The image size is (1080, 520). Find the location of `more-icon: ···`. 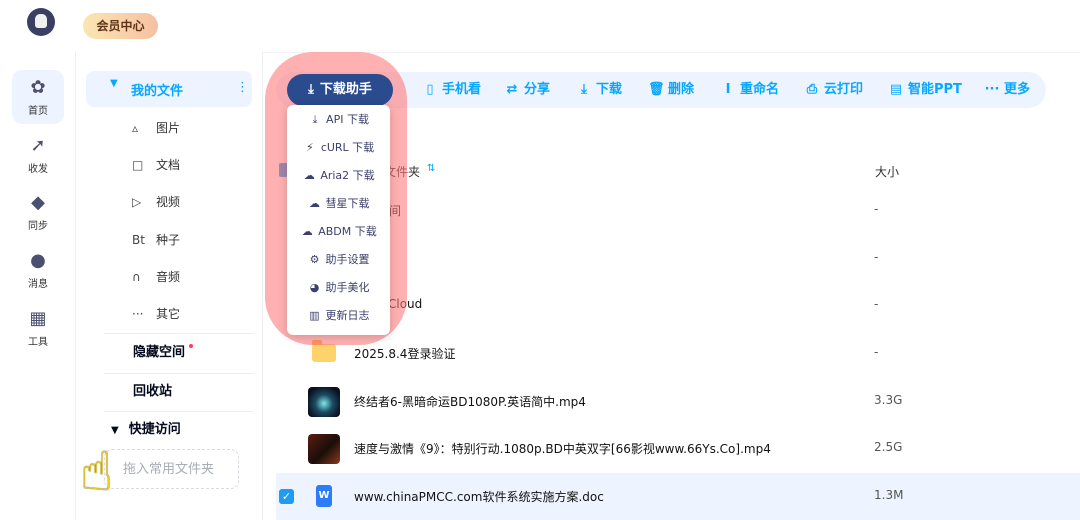

more-icon: ··· is located at coordinates (992, 89).